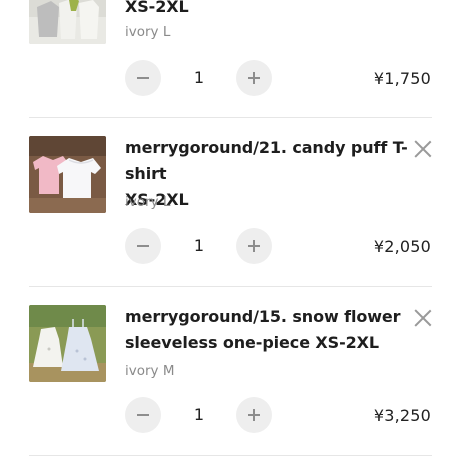  Describe the element at coordinates (402, 78) in the screenshot. I see `item-price: ¥1,750` at that location.